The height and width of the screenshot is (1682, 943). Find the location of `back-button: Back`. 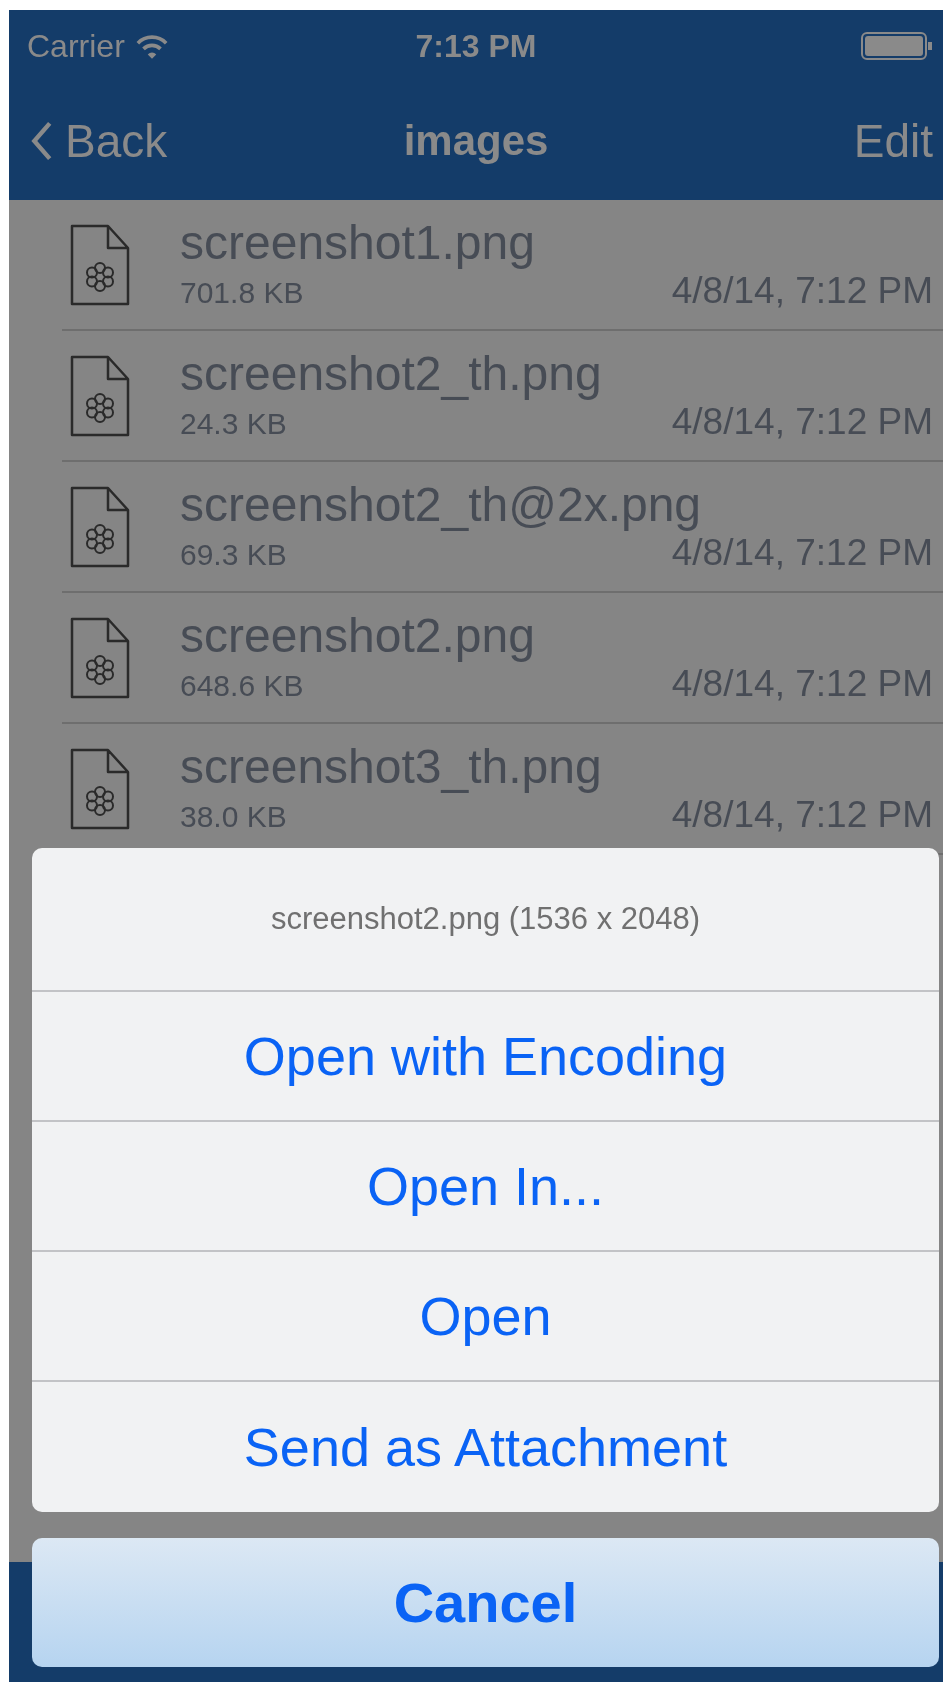

back-button: Back is located at coordinates (99, 141).